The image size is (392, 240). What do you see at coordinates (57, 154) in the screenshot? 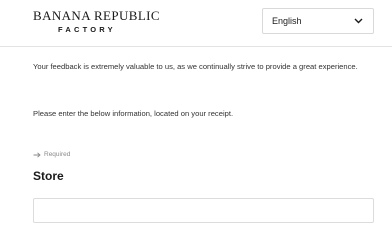
I see `required-label: Required` at bounding box center [57, 154].